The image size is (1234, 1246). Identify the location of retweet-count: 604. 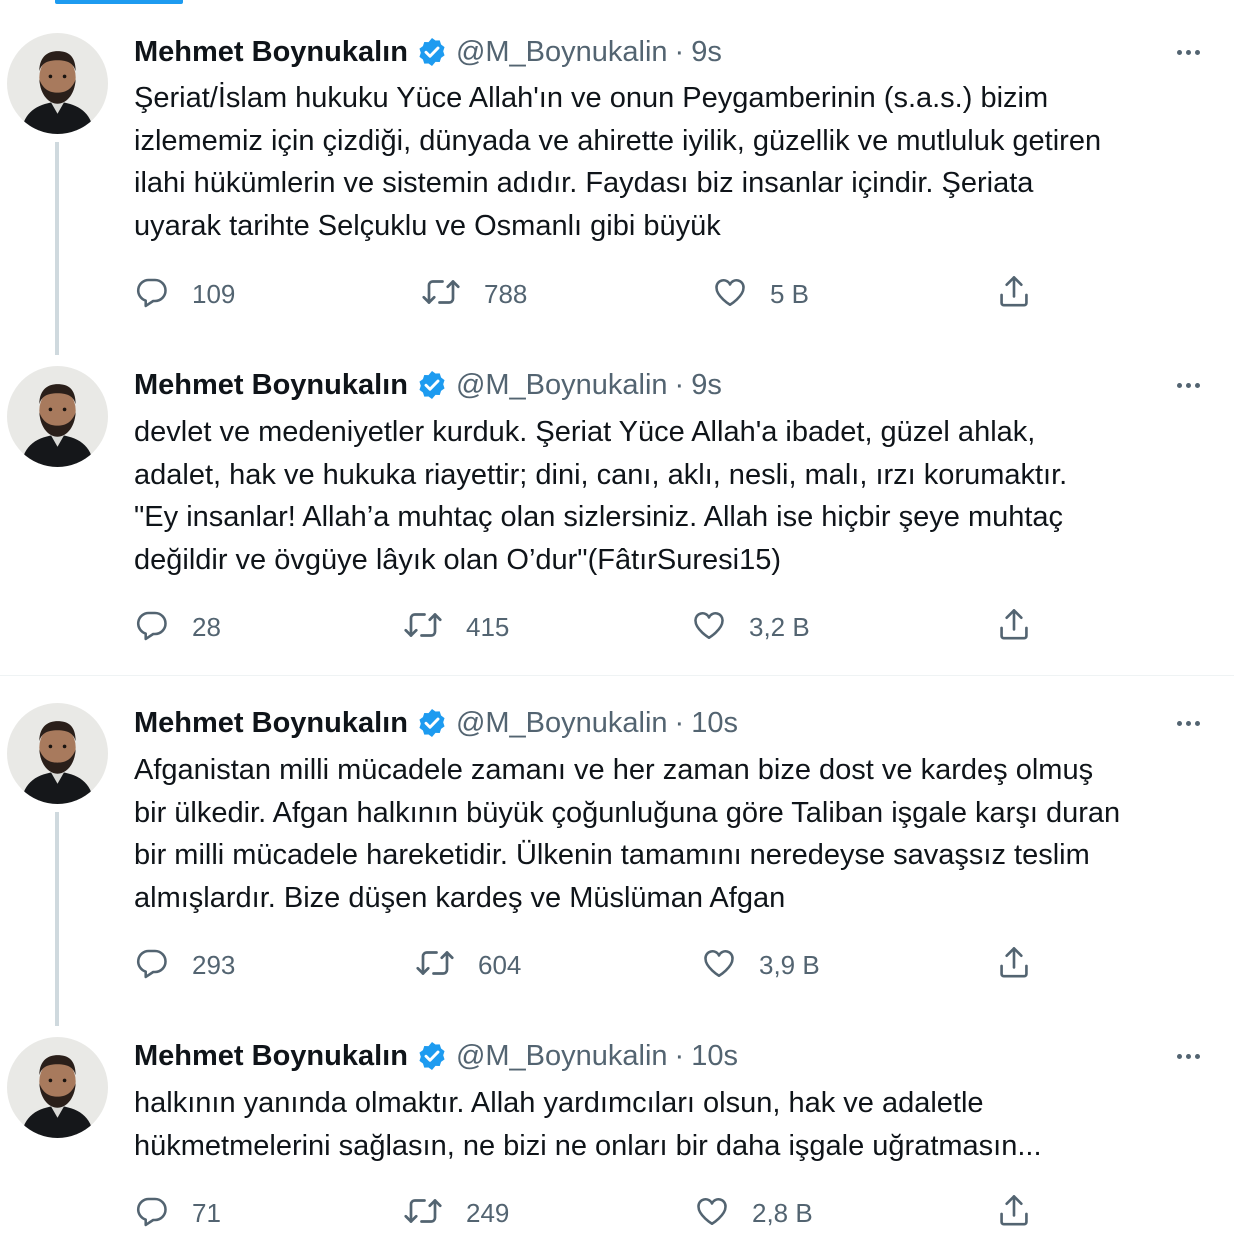
(500, 964).